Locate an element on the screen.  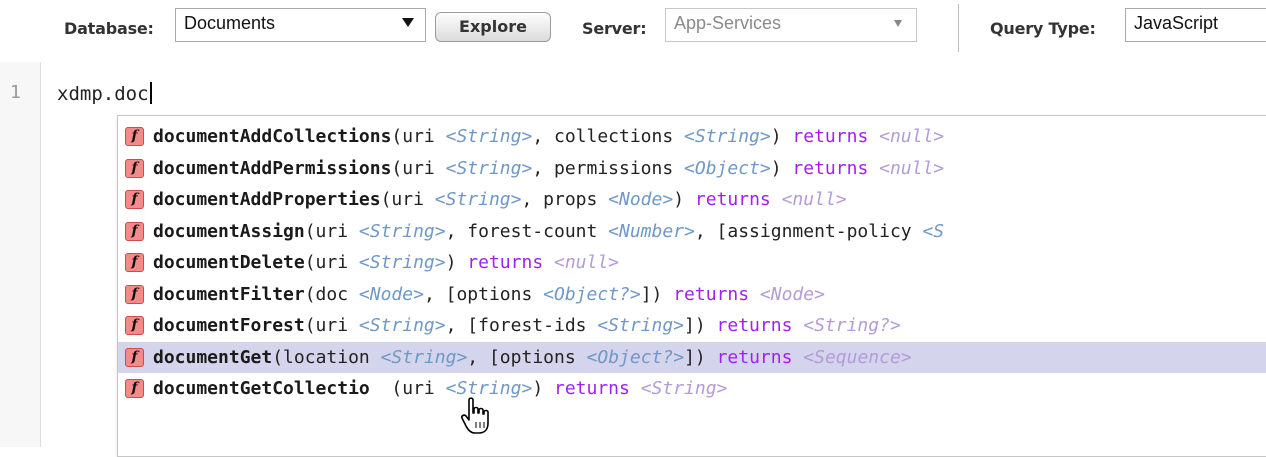
param-type: <S is located at coordinates (933, 231).